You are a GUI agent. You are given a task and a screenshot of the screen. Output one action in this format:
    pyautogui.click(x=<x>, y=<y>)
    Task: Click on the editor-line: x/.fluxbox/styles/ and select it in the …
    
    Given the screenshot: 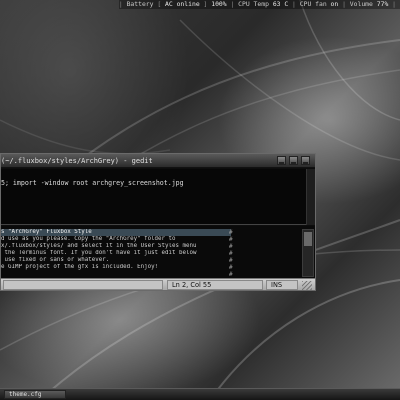 What is the action you would take?
    pyautogui.click(x=116, y=246)
    